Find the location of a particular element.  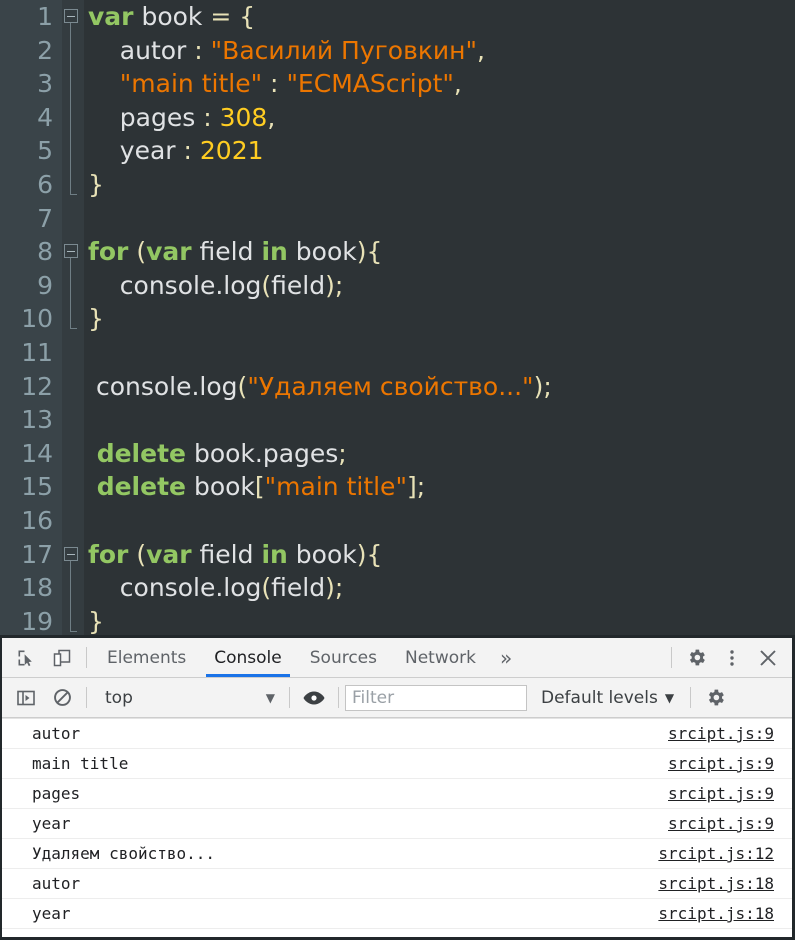

editor-line: 16 is located at coordinates (397, 520).